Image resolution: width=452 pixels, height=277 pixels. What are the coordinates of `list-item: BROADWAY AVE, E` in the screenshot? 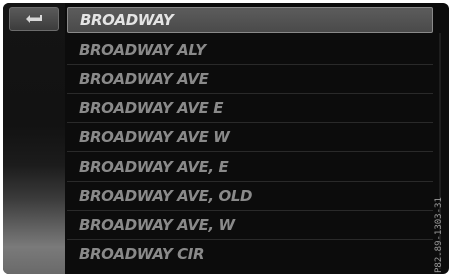 It's located at (250, 167).